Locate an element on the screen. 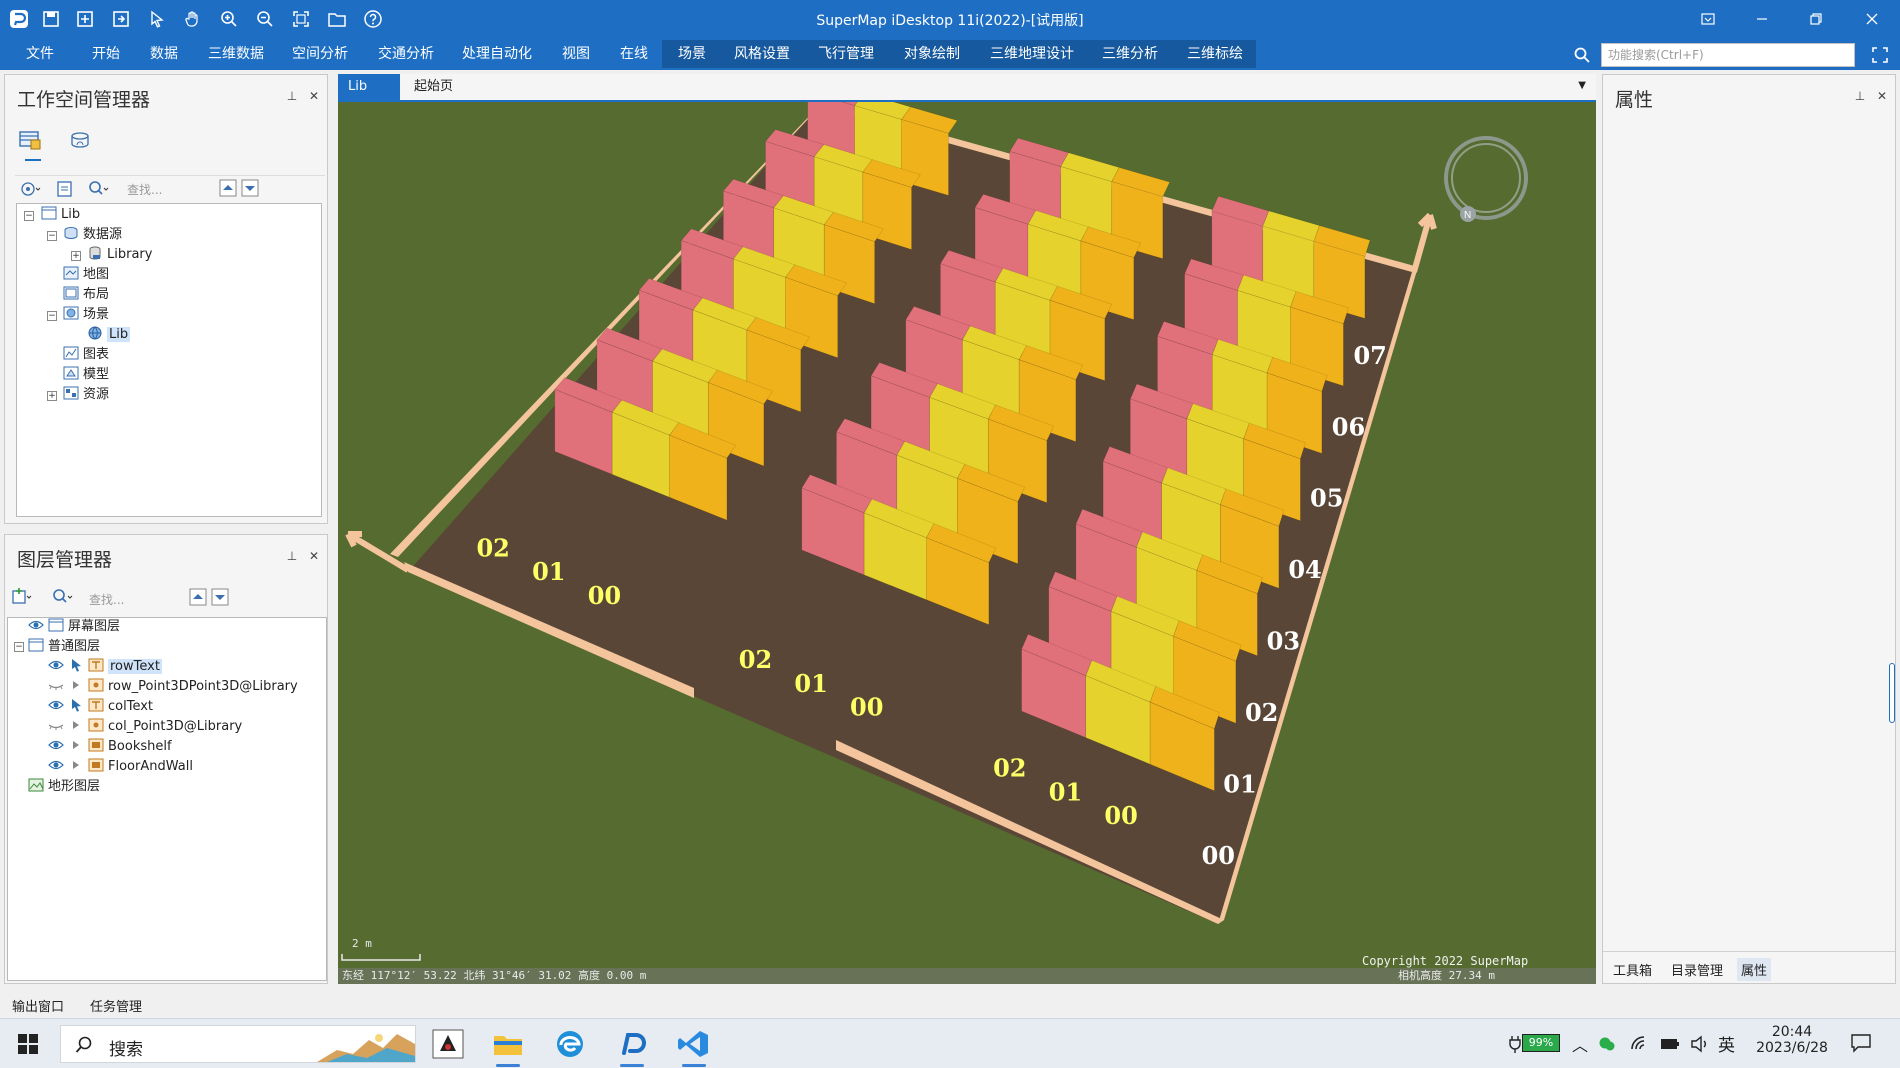  layer-row: row_Point3DPoint3D@Library is located at coordinates (173, 687).